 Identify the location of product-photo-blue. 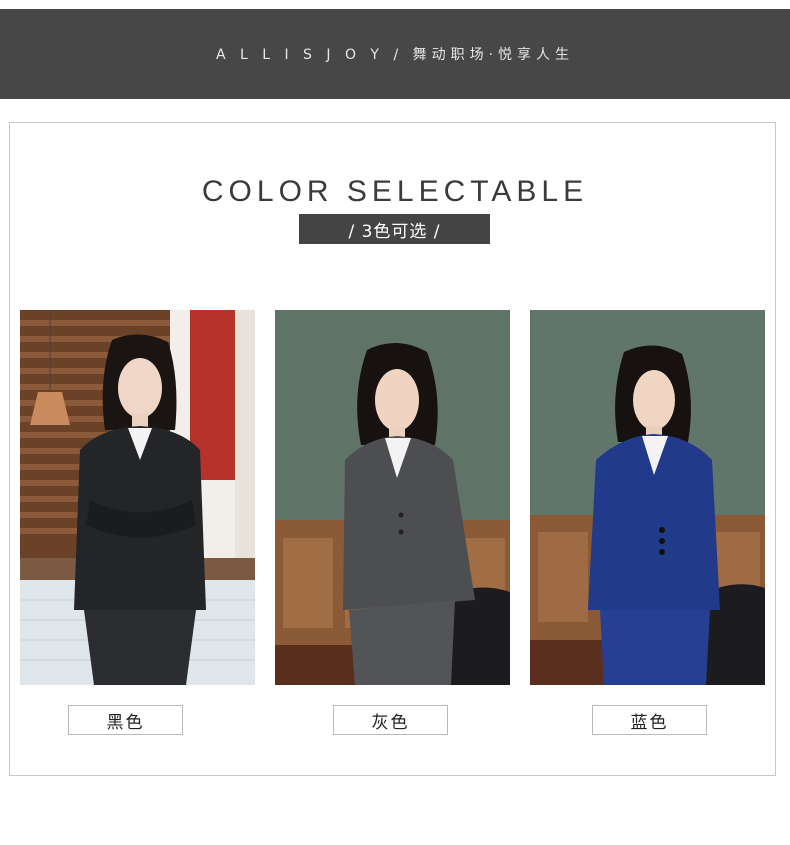
(647, 497).